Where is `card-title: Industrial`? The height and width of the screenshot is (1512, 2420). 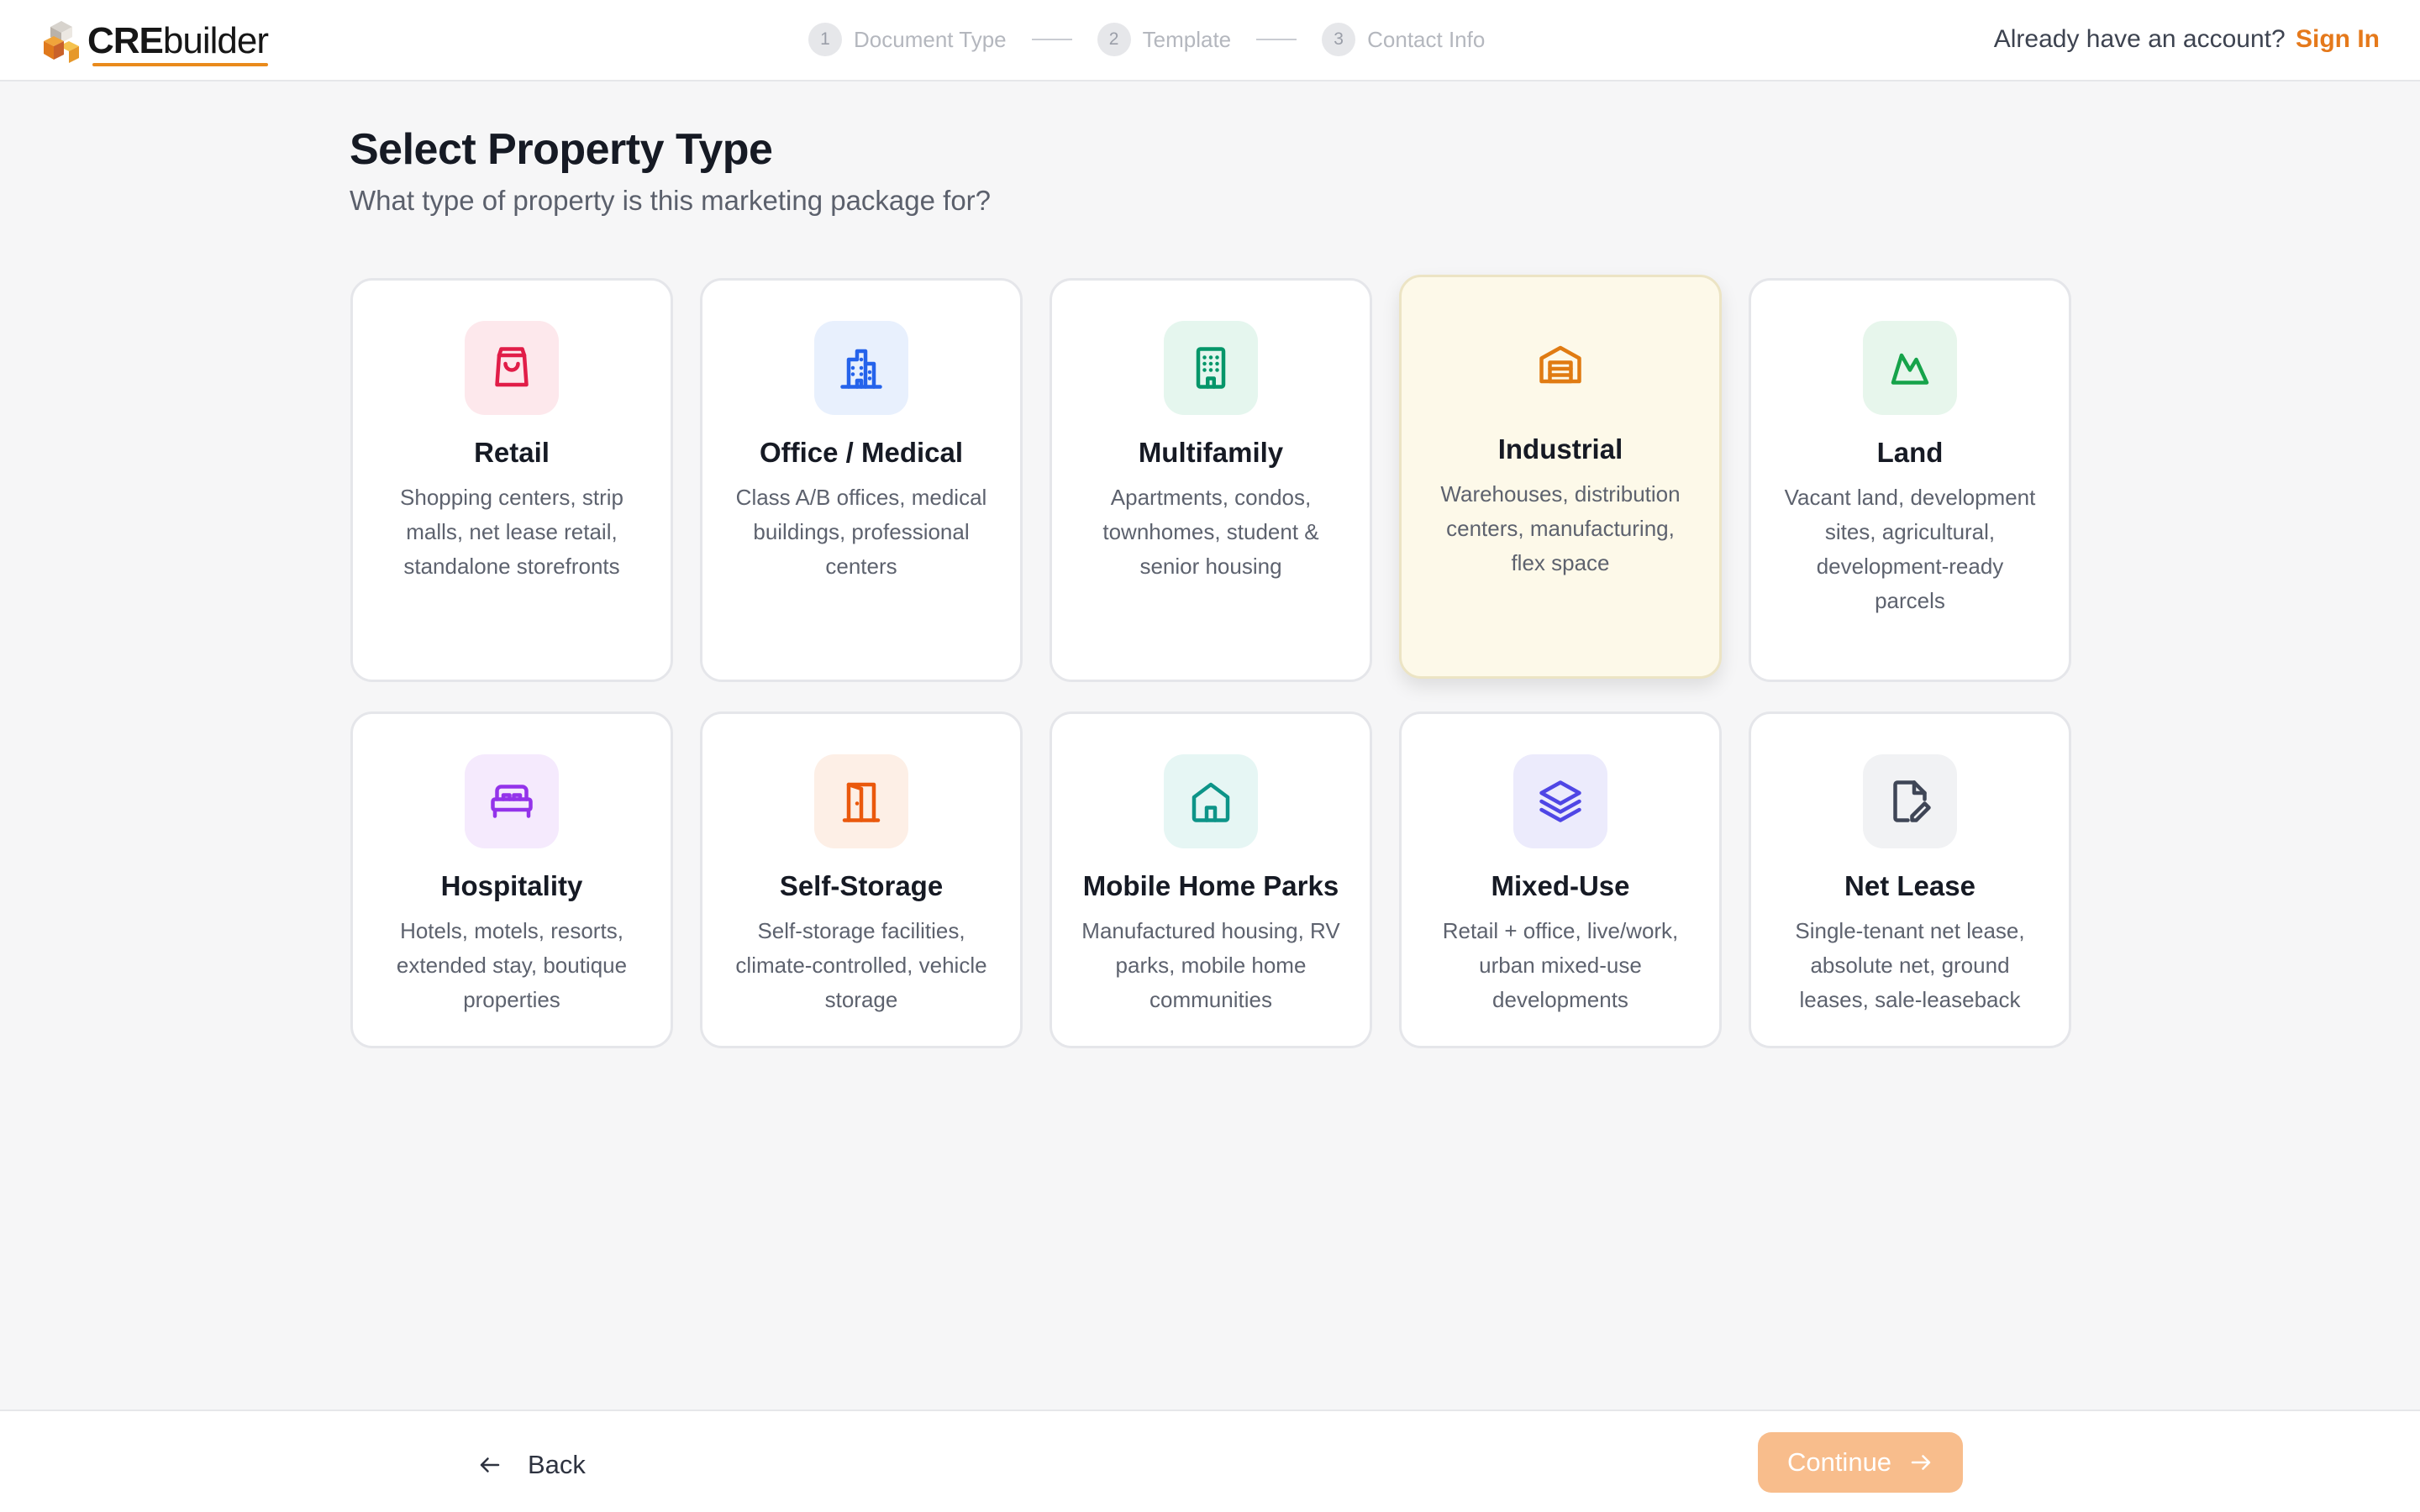 card-title: Industrial is located at coordinates (1560, 449).